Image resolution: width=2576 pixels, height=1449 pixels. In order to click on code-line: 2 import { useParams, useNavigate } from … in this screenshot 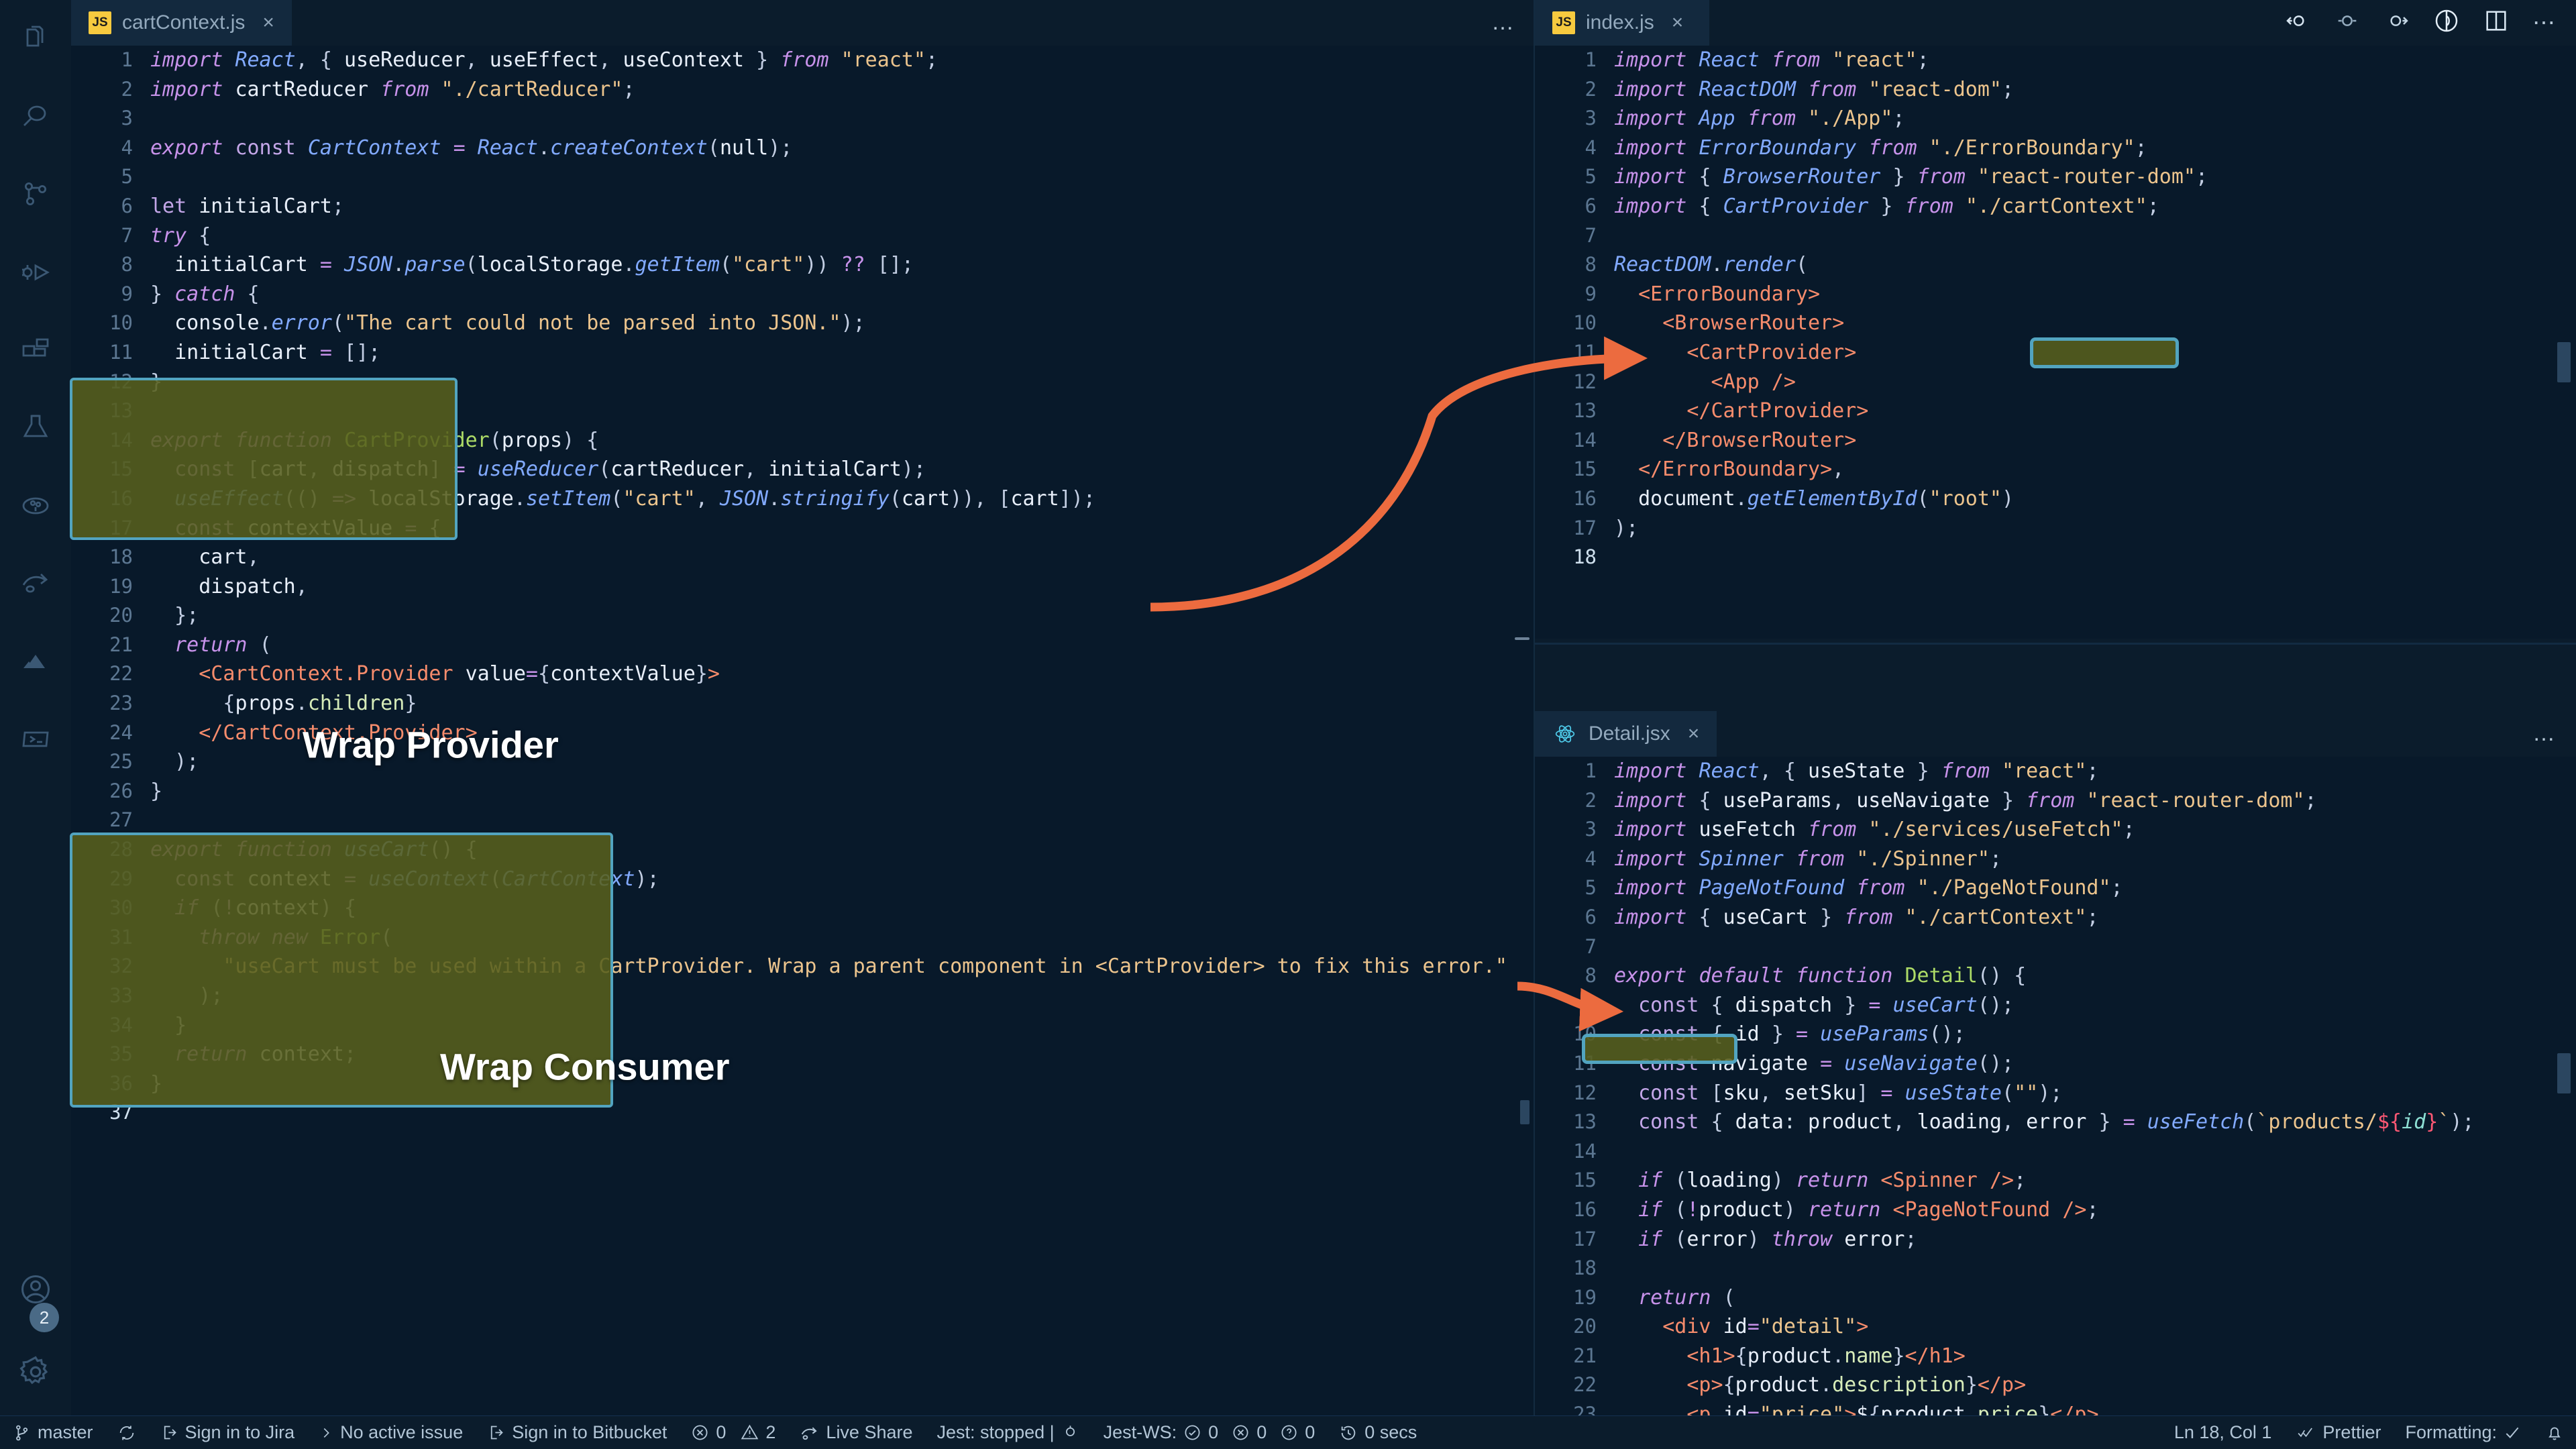, I will do `click(2055, 801)`.